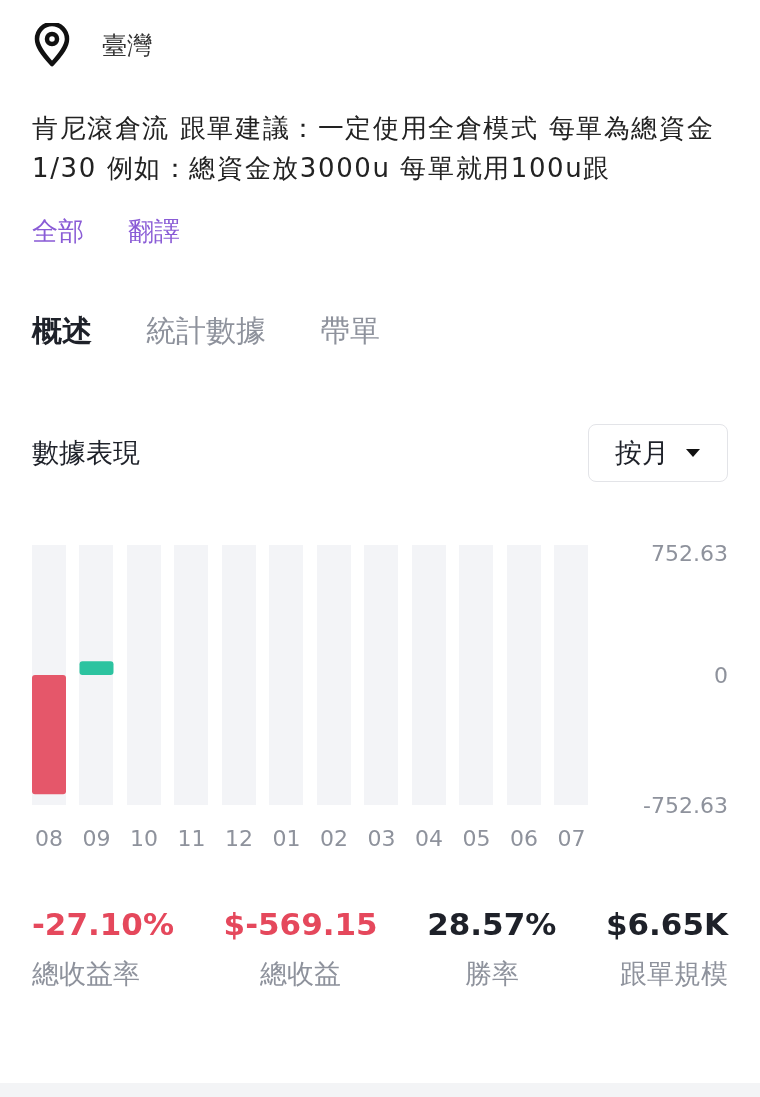 This screenshot has width=760, height=1097. Describe the element at coordinates (62, 331) in the screenshot. I see `tab: 概述` at that location.